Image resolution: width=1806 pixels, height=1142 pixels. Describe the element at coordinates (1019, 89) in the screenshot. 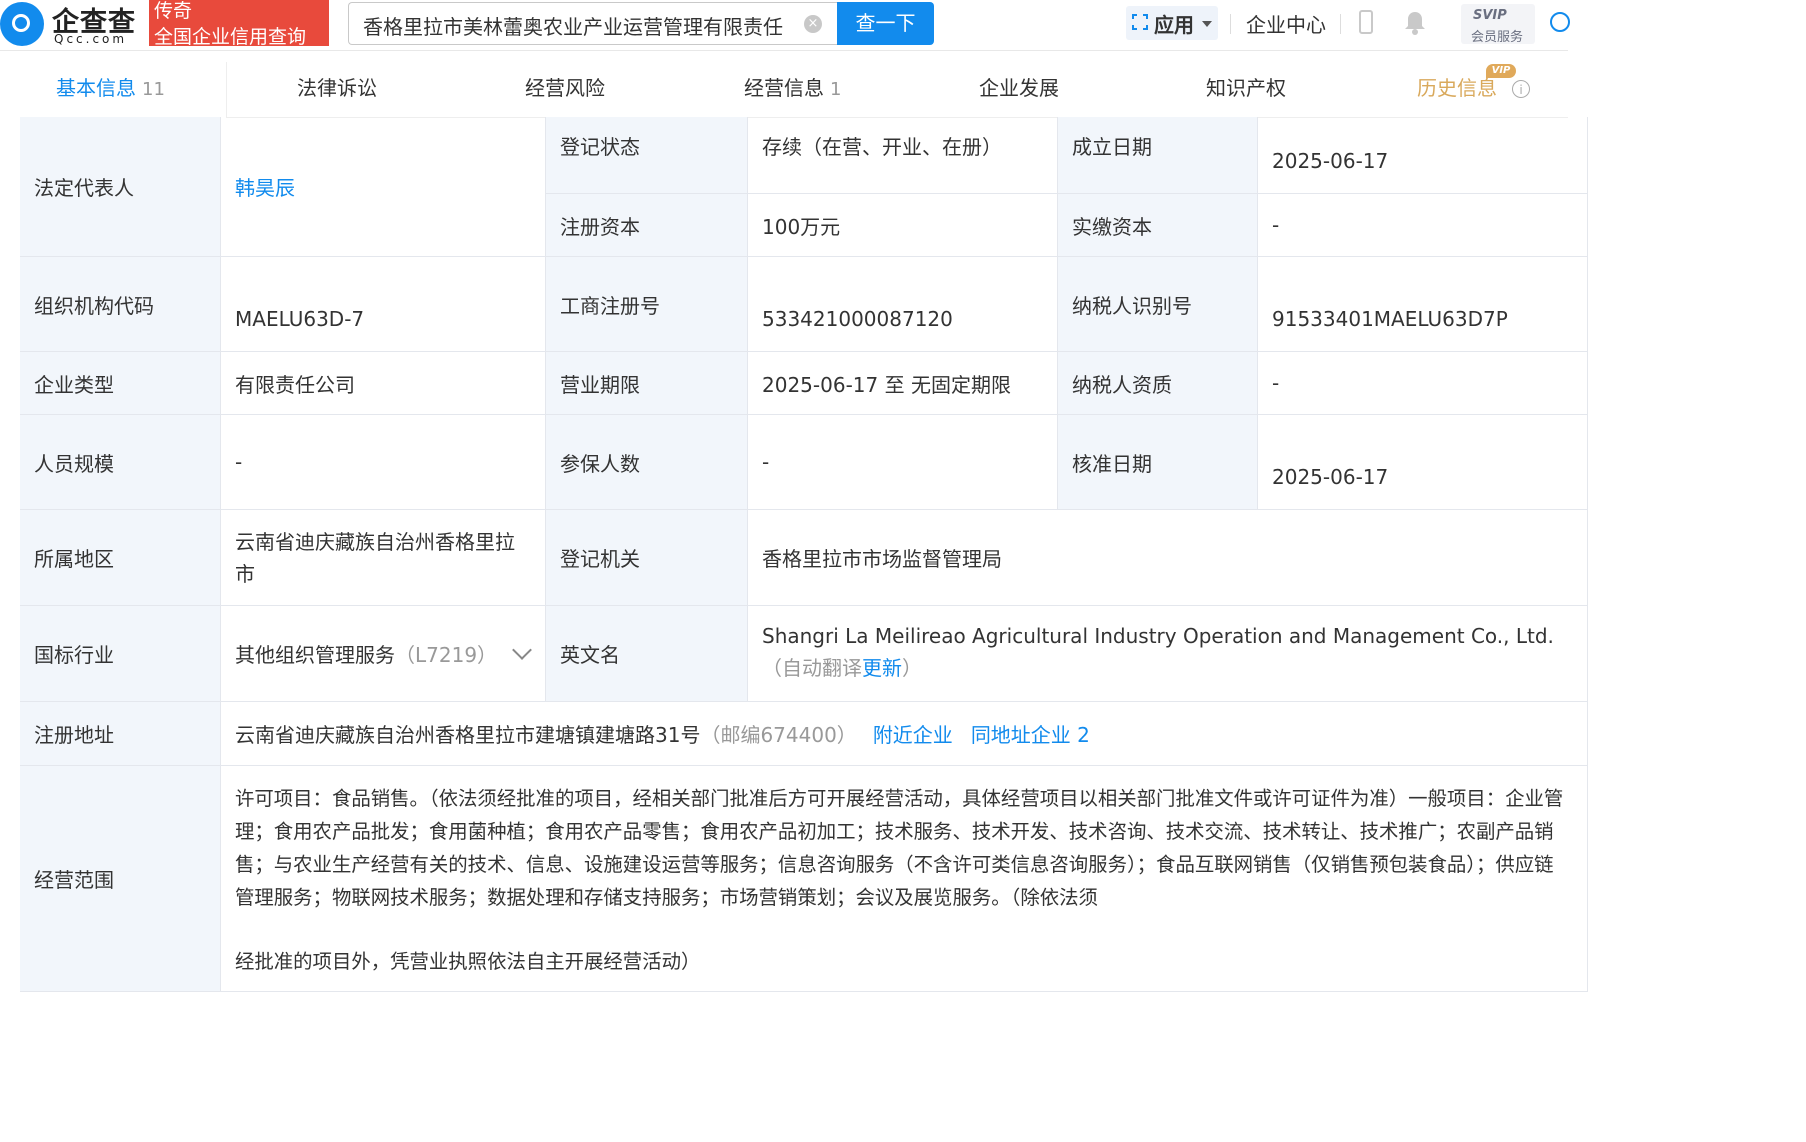

I see `tab-enterprise-development: 企业发展` at that location.